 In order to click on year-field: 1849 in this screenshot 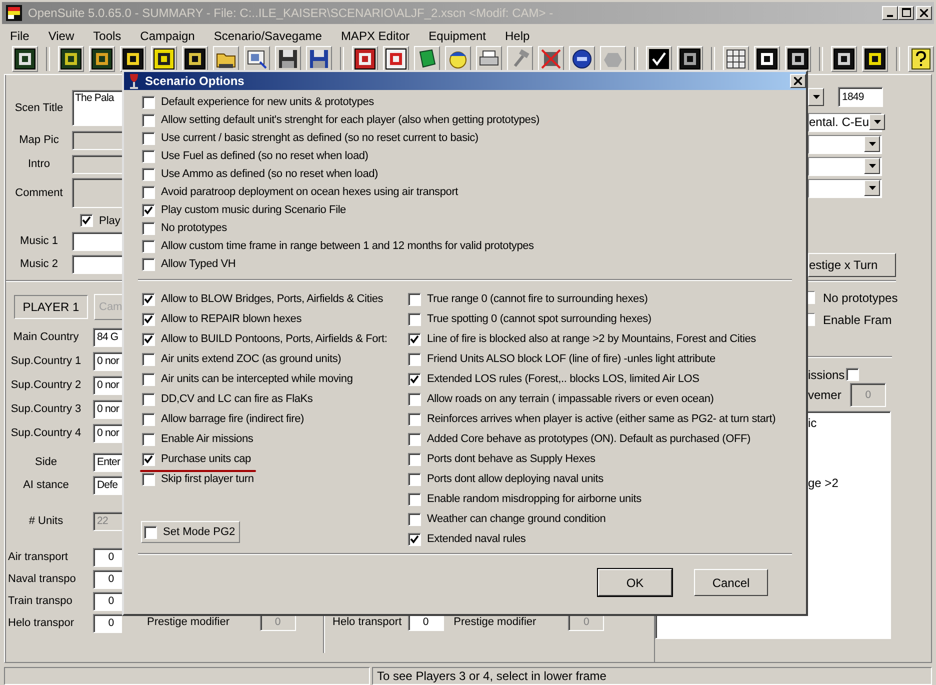, I will do `click(860, 96)`.